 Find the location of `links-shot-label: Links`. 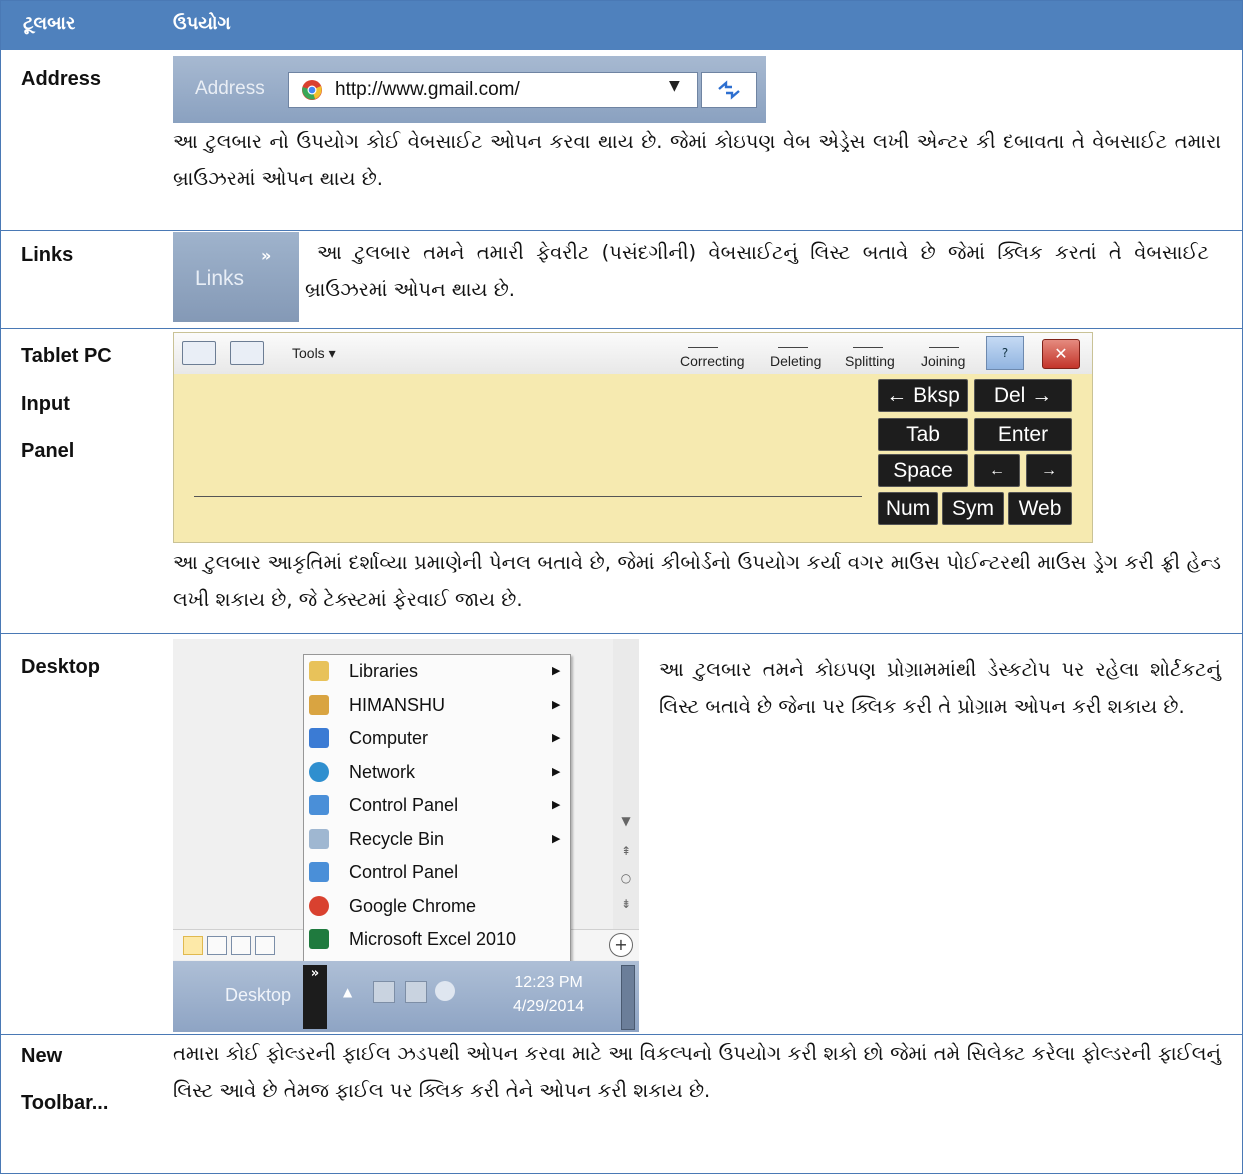

links-shot-label: Links is located at coordinates (220, 278).